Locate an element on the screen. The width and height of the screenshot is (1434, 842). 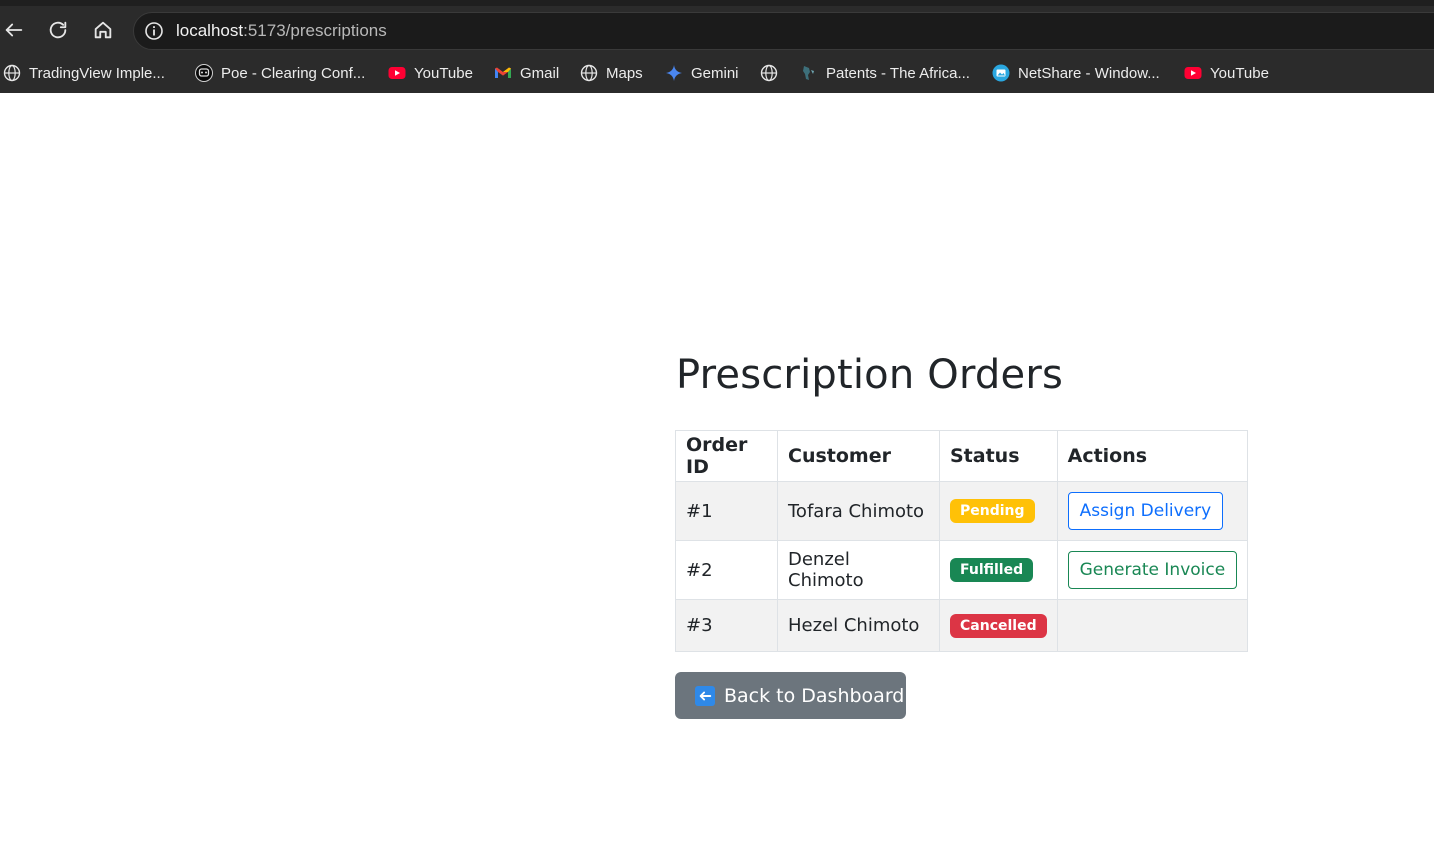
back-to-dashboard-label: Back to Dashboard is located at coordinates (814, 695).